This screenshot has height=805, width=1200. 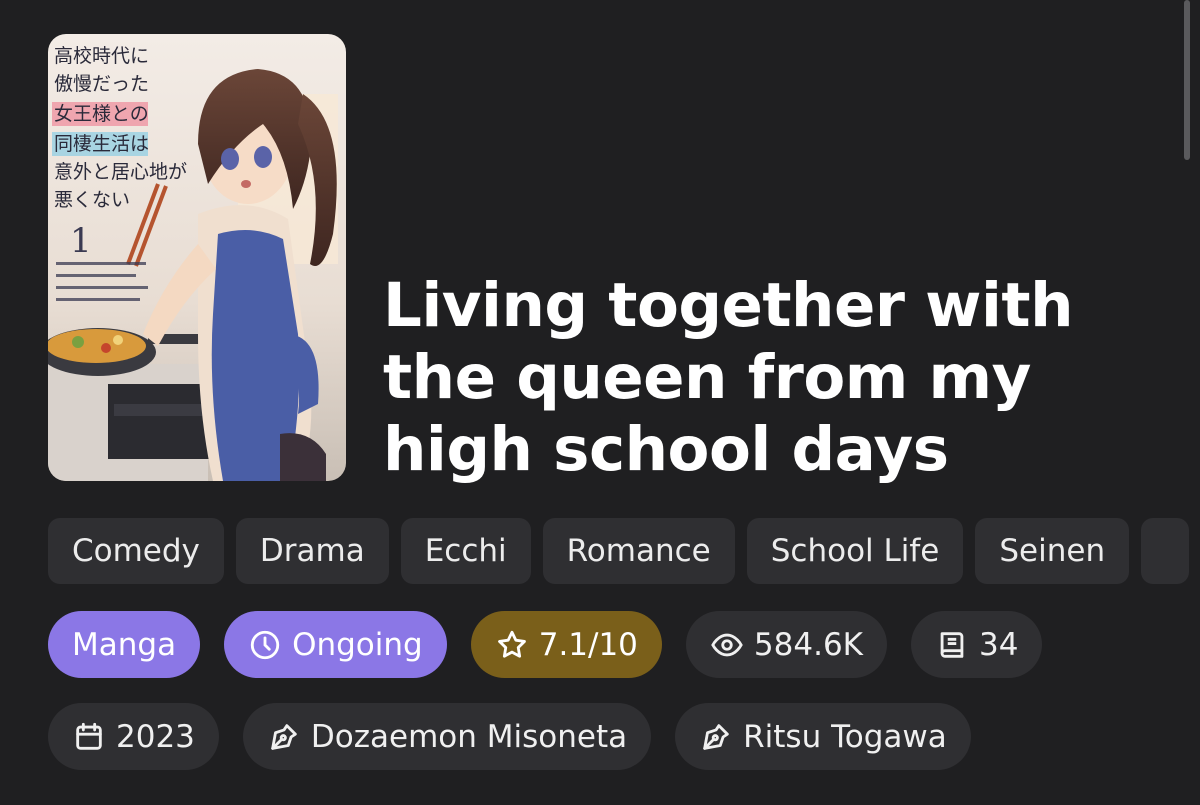 What do you see at coordinates (101, 144) in the screenshot?
I see `cover-jp-line-4: 同棲生活は` at bounding box center [101, 144].